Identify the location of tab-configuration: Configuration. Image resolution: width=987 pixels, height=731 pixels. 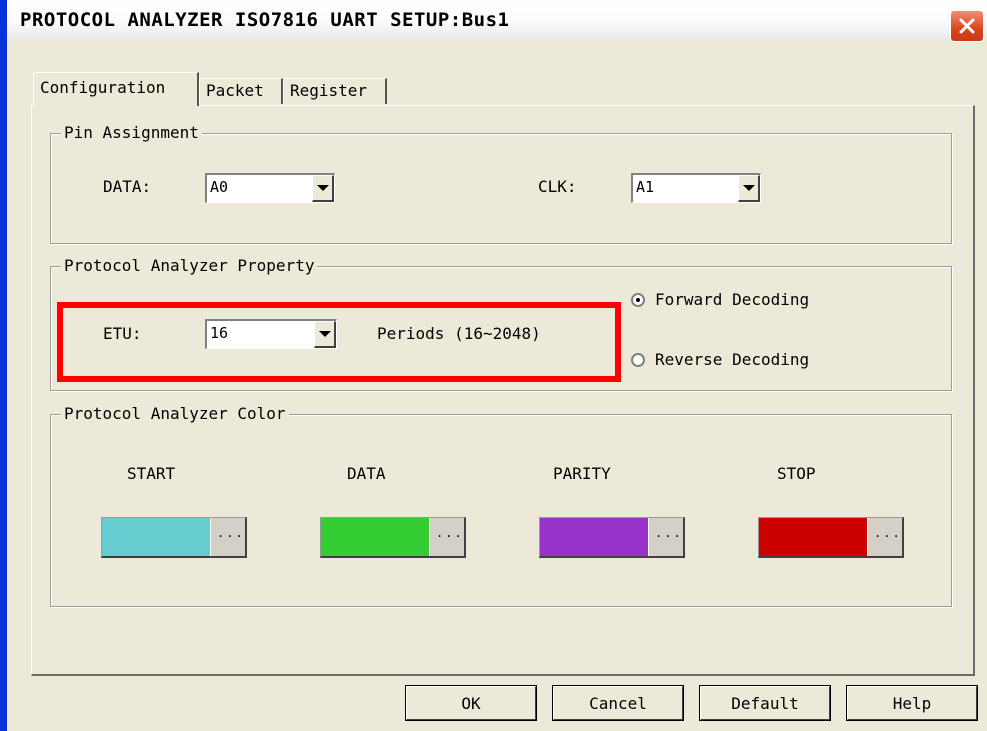
(116, 89).